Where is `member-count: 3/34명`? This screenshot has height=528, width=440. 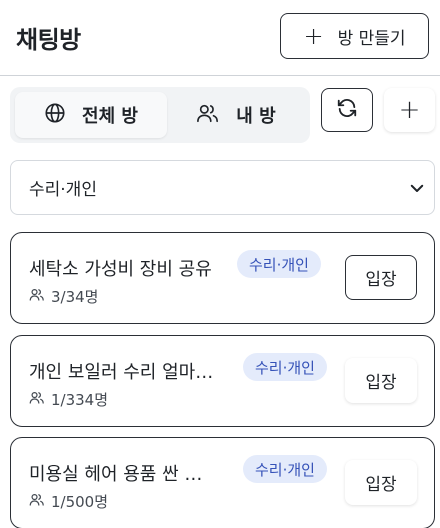
member-count: 3/34명 is located at coordinates (63, 296).